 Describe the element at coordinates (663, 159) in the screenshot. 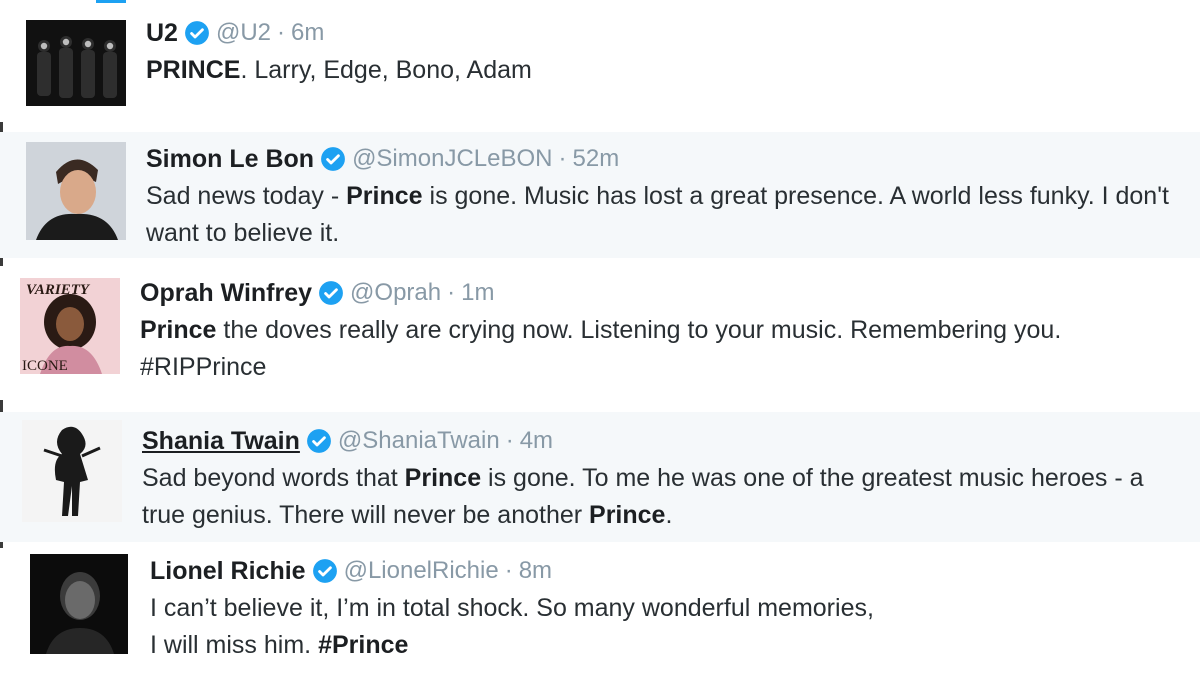

I see `tweet-header: Simon Le Bon @SimonJCLeBON · 52m` at that location.